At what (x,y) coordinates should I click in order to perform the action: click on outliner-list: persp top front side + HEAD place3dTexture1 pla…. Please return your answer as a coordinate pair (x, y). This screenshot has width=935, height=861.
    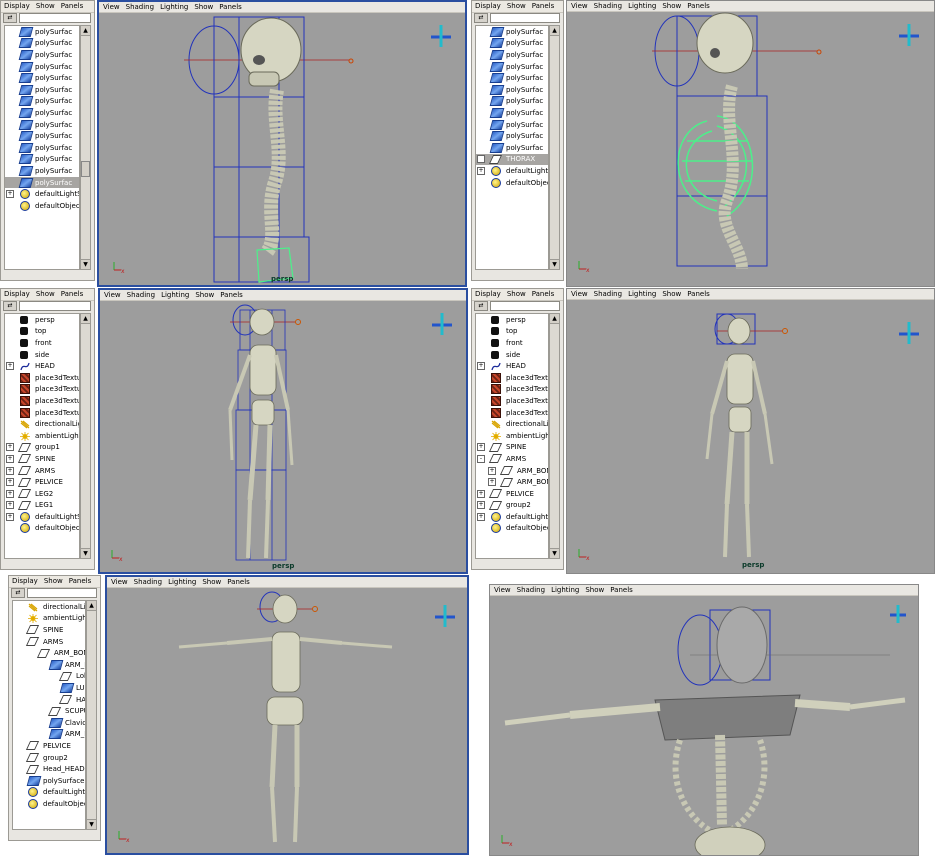
    Looking at the image, I should click on (512, 436).